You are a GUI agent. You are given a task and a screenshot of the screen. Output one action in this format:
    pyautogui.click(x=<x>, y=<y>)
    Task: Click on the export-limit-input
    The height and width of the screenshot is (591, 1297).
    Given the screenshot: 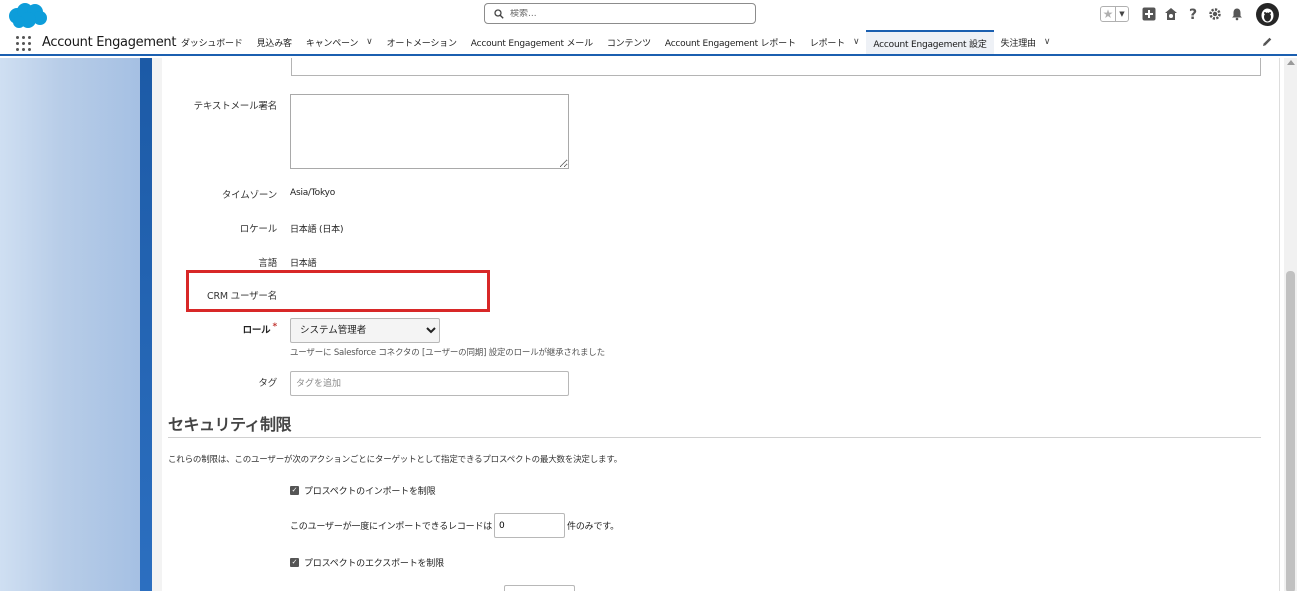 What is the action you would take?
    pyautogui.click(x=539, y=588)
    